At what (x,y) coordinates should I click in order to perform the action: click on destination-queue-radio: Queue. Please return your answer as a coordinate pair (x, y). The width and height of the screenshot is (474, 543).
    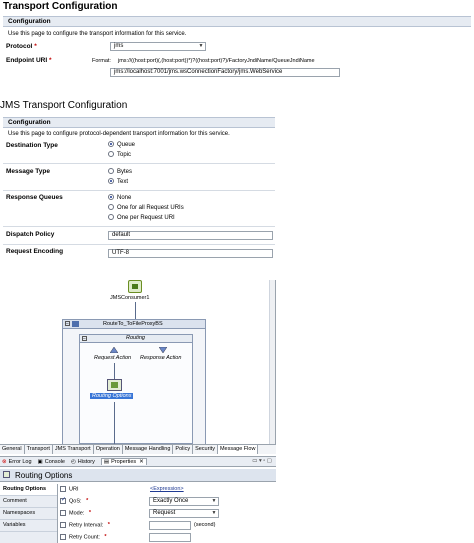
    Looking at the image, I should click on (121, 145).